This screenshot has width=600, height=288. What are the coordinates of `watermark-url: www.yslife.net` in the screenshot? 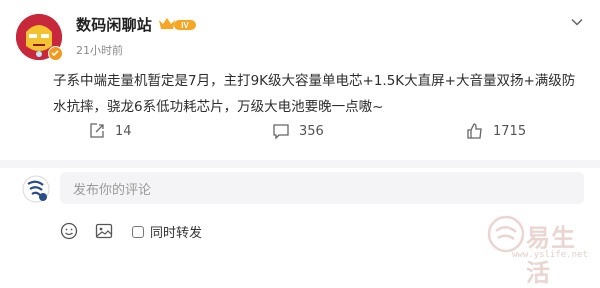 It's located at (550, 255).